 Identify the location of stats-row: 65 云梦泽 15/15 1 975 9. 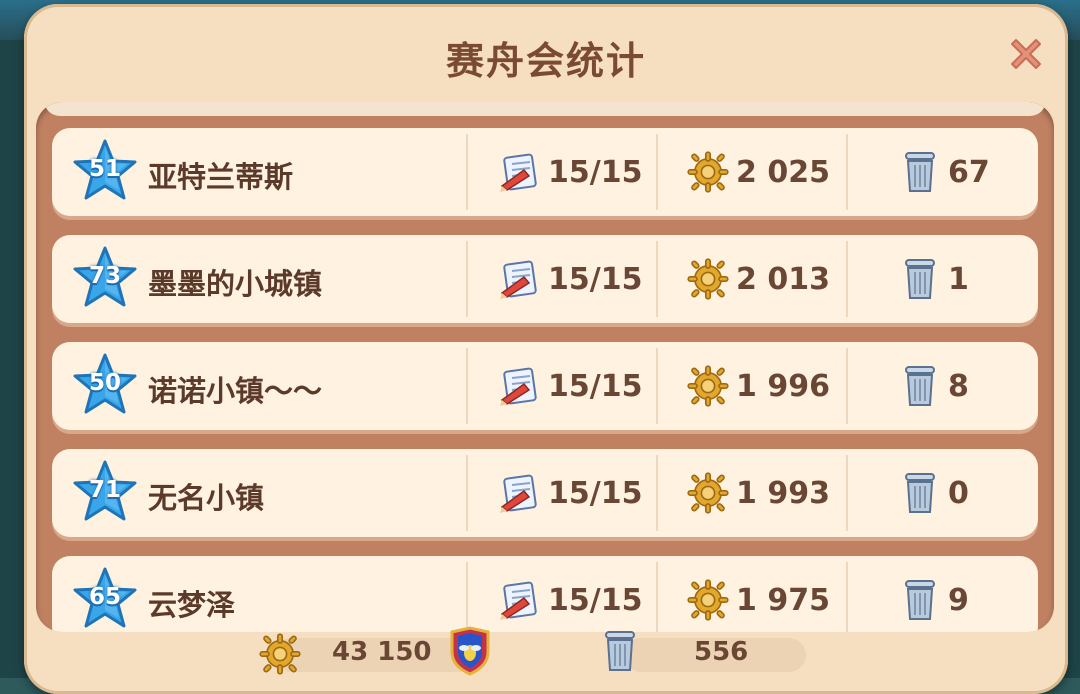
(545, 594).